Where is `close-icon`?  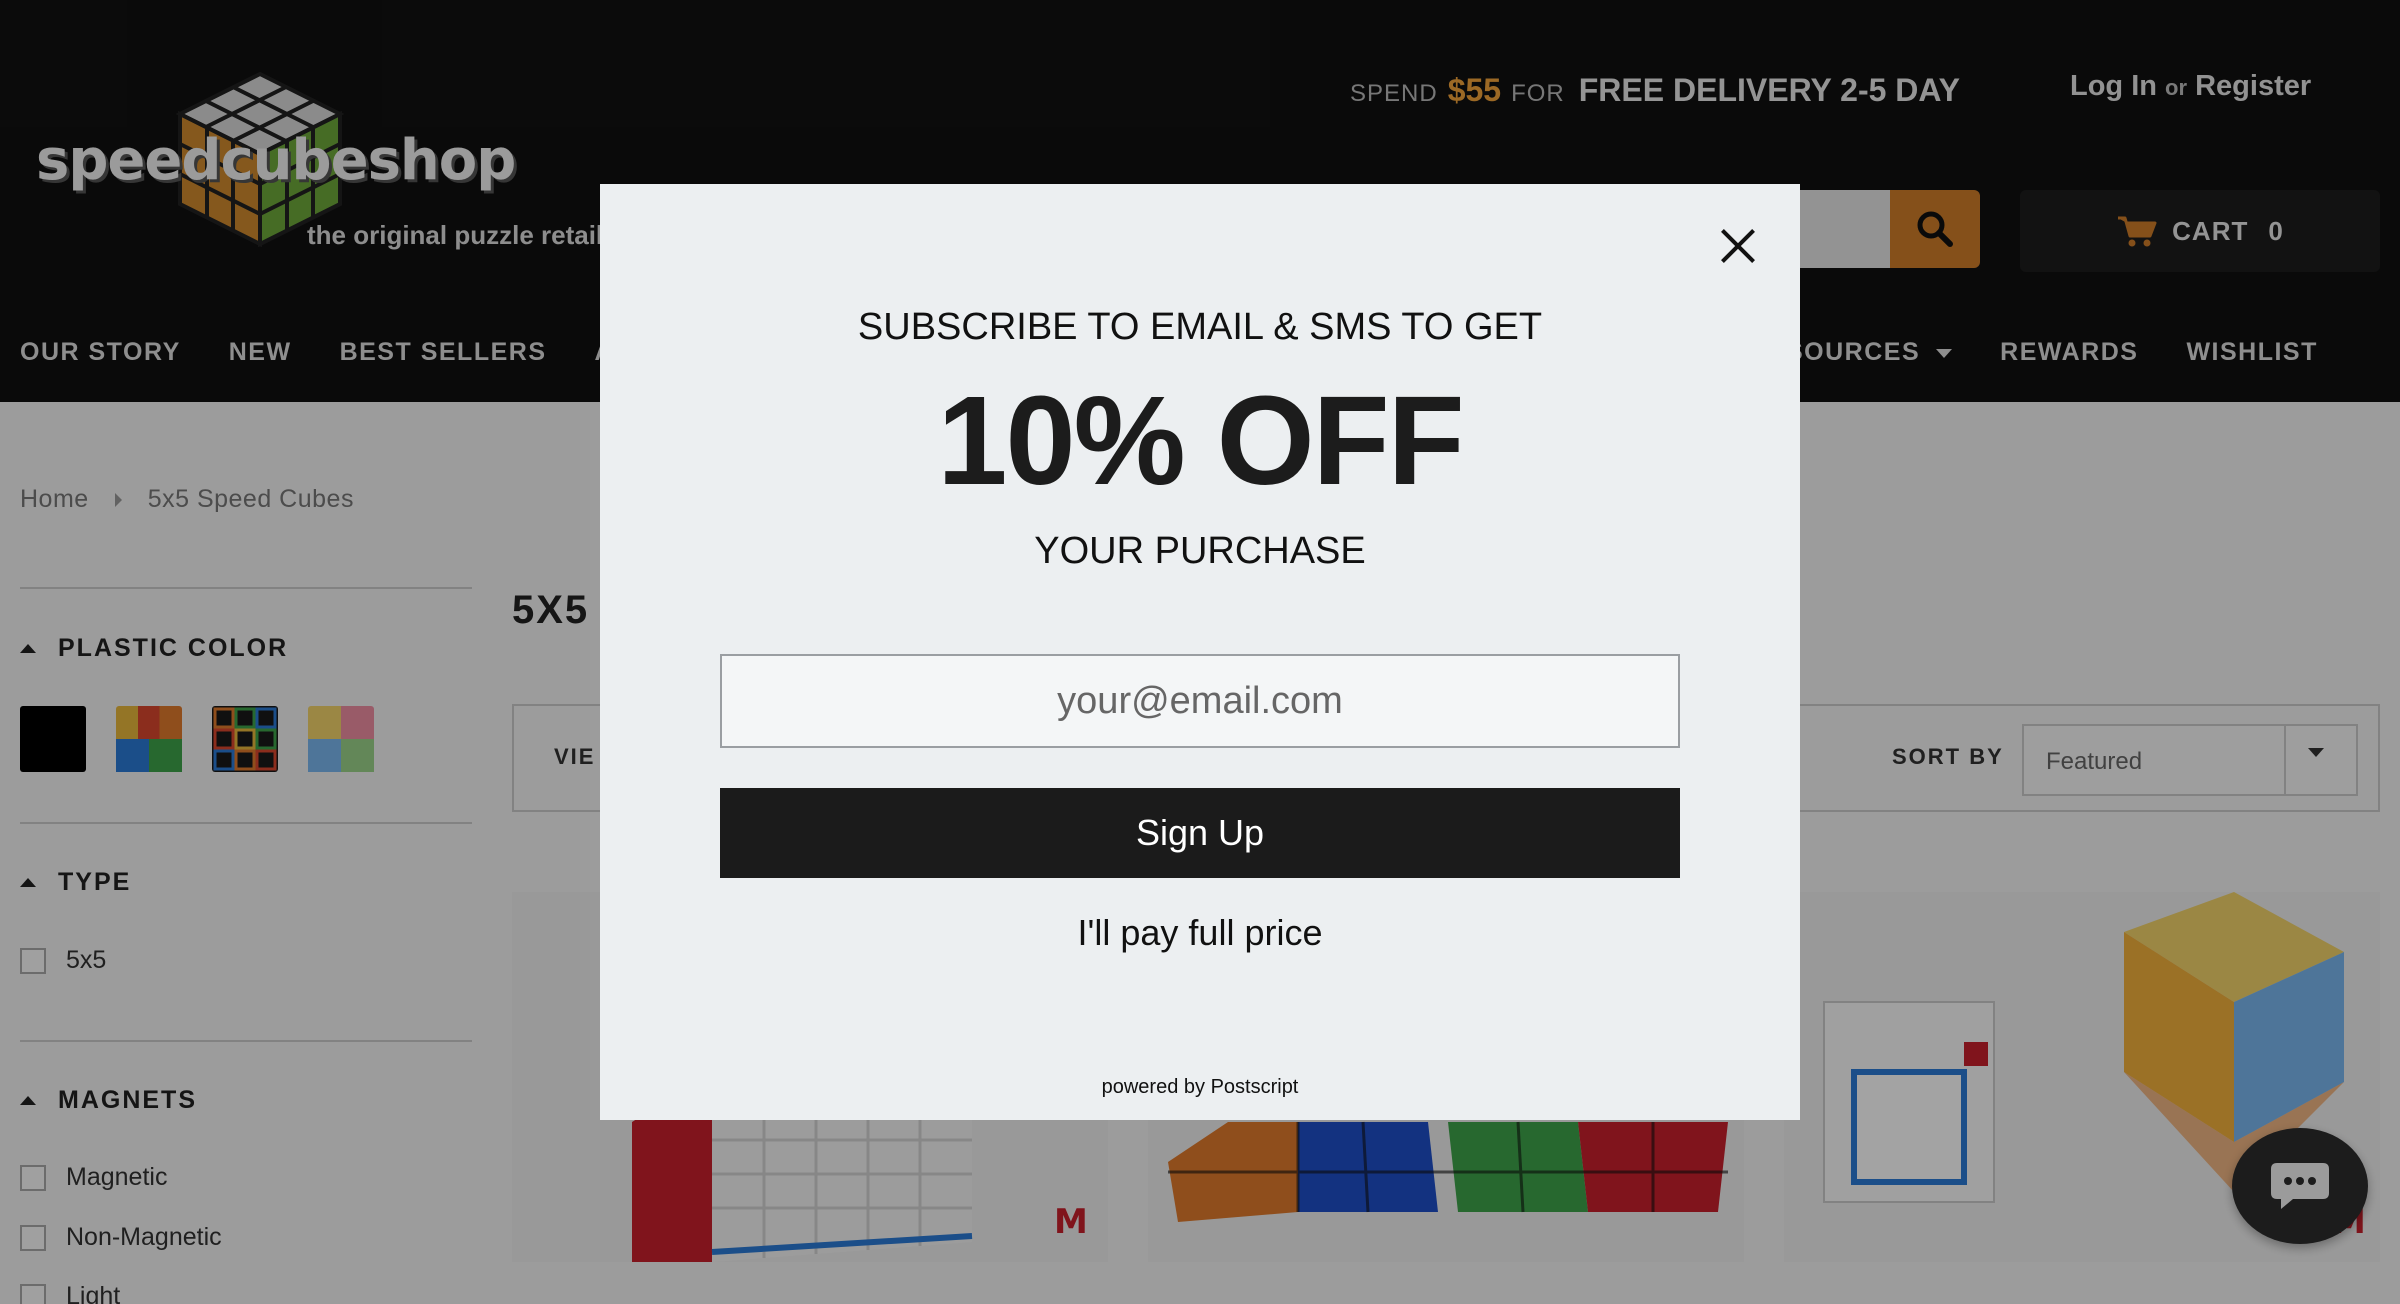
close-icon is located at coordinates (1738, 246).